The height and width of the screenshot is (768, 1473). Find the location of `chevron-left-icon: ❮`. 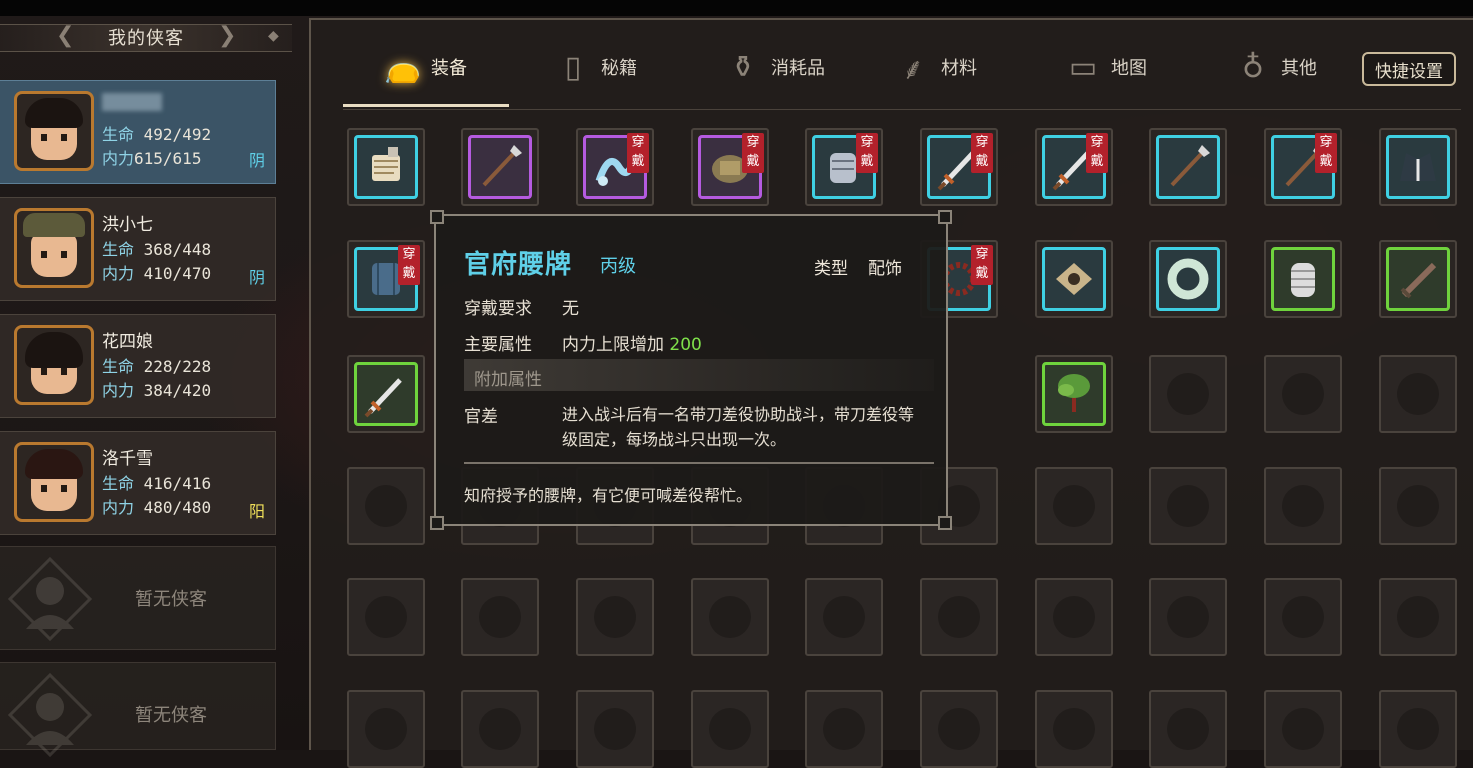

chevron-left-icon: ❮ is located at coordinates (65, 36).